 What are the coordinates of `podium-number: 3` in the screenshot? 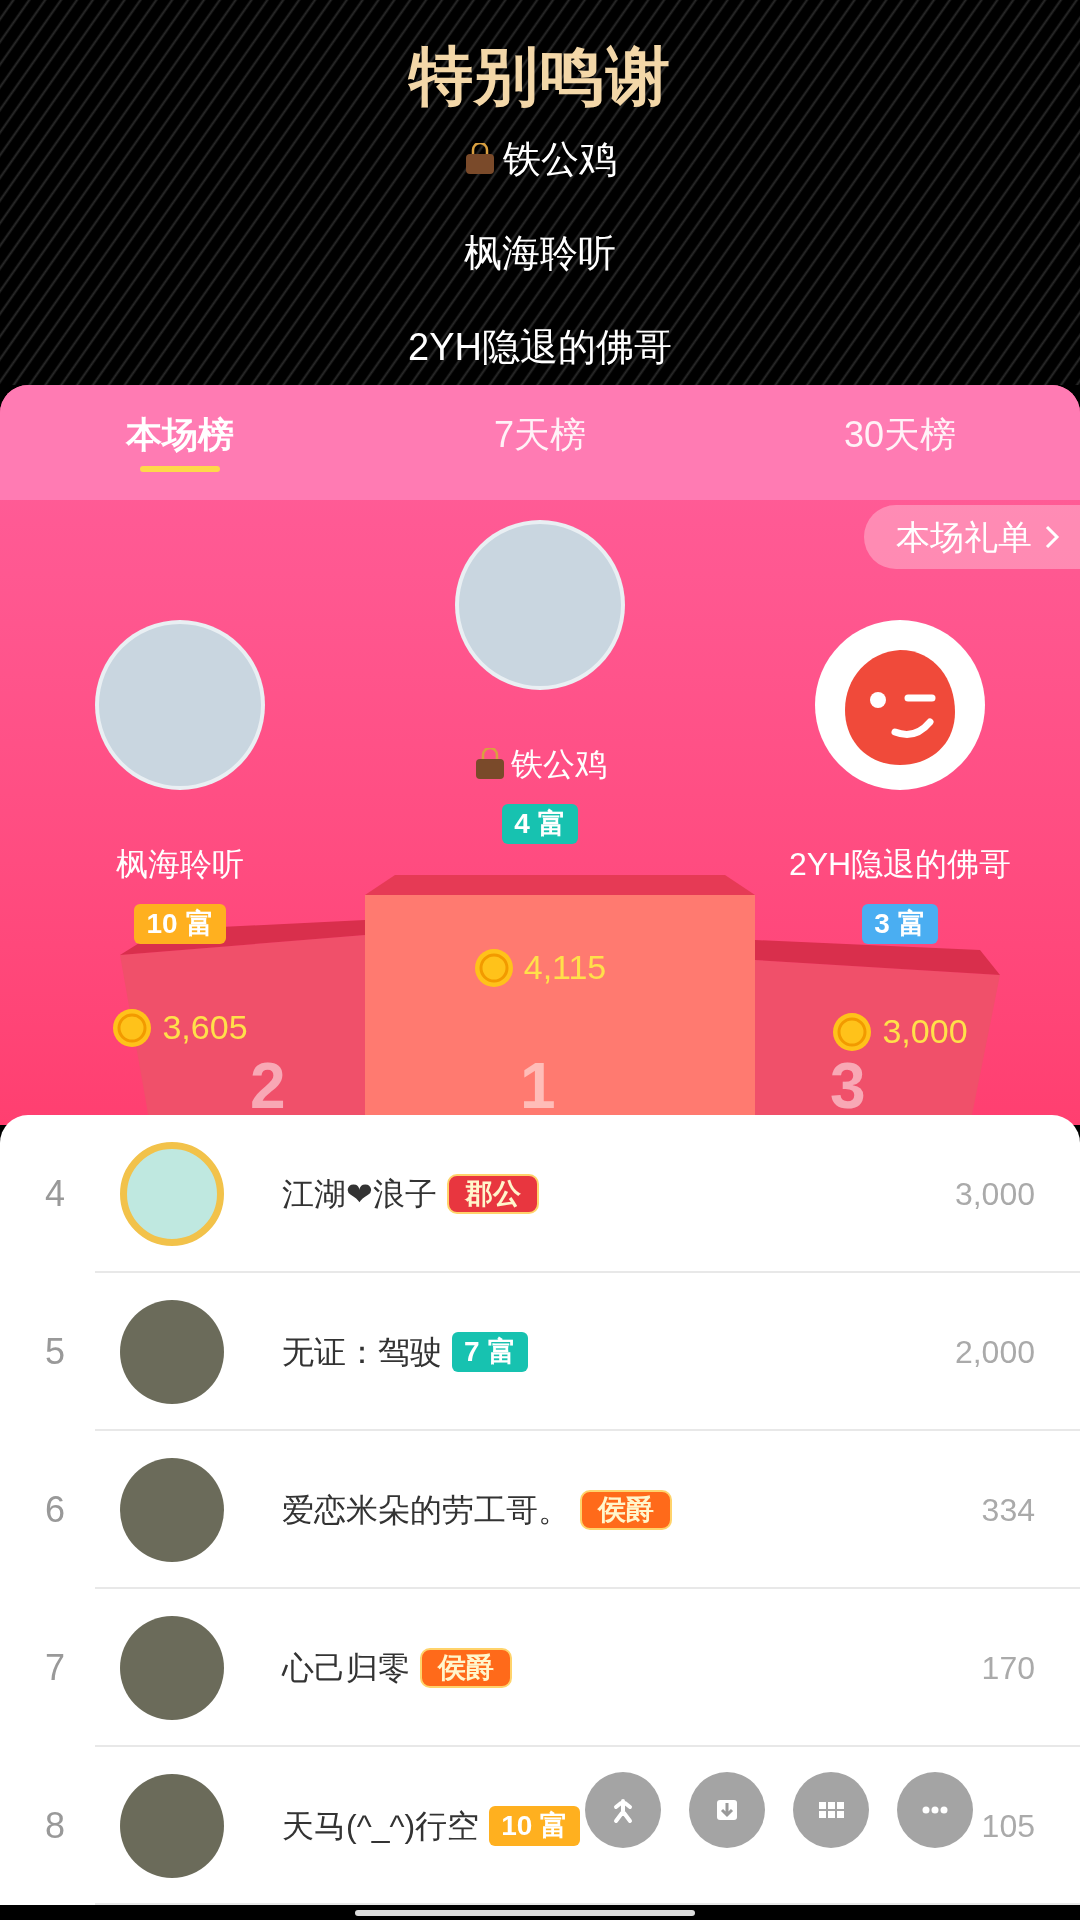 It's located at (848, 1086).